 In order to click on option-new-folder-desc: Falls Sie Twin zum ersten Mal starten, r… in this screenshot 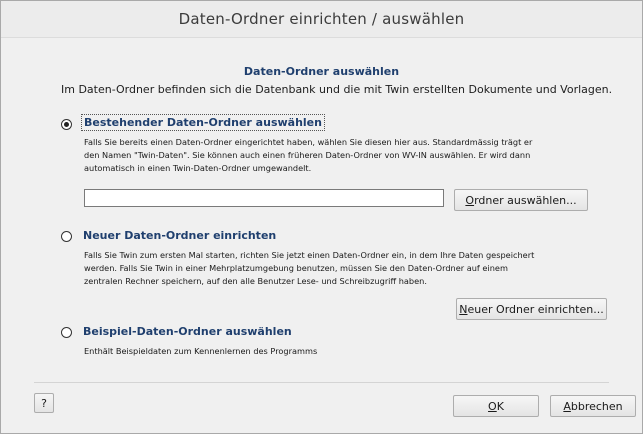, I will do `click(309, 268)`.